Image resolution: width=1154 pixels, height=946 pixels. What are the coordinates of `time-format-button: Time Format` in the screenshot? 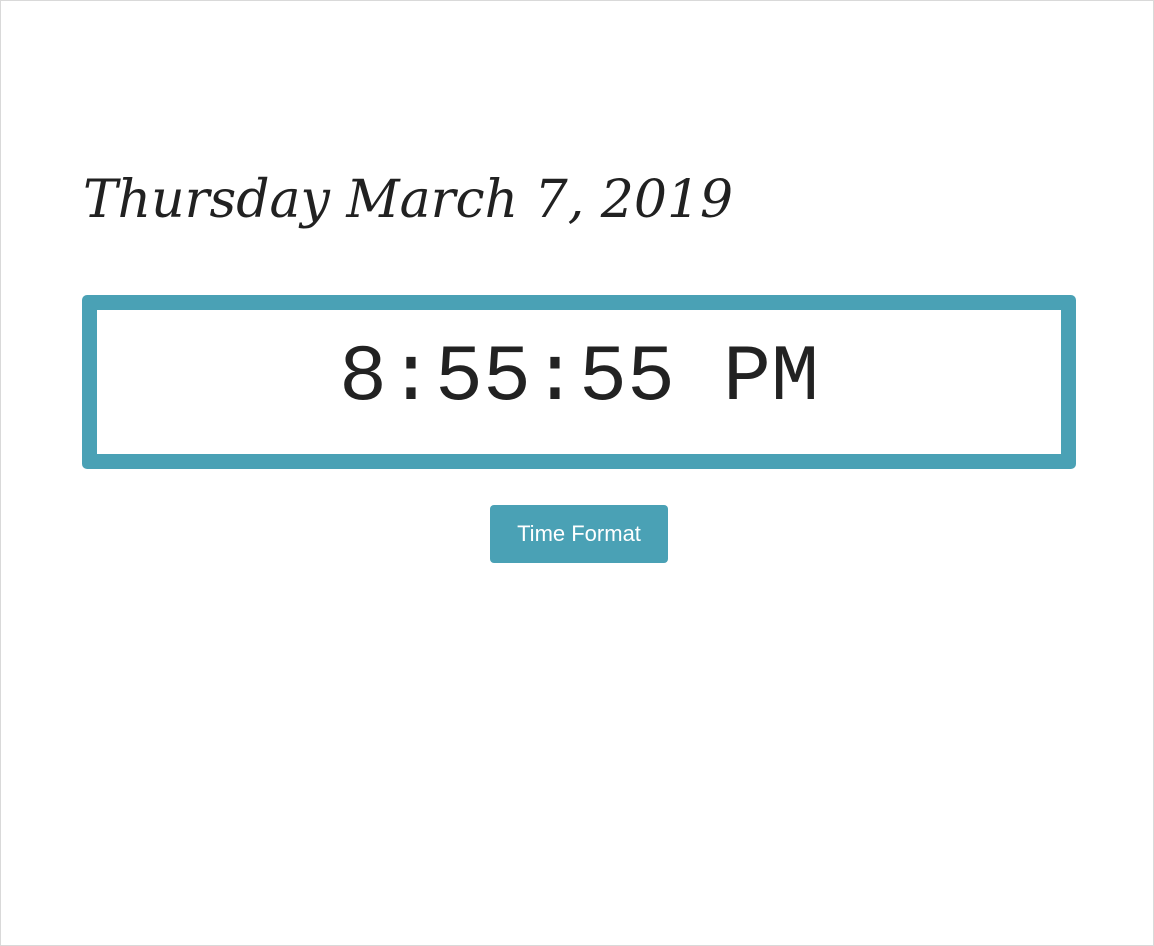 It's located at (579, 534).